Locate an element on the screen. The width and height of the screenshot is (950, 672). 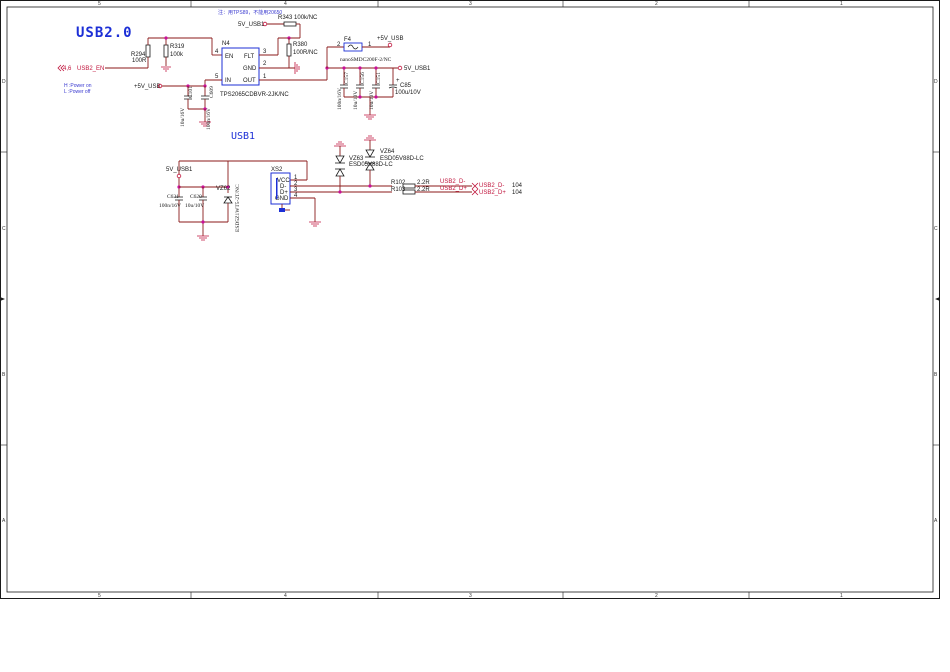
r319-ref: R319 is located at coordinates (177, 47).